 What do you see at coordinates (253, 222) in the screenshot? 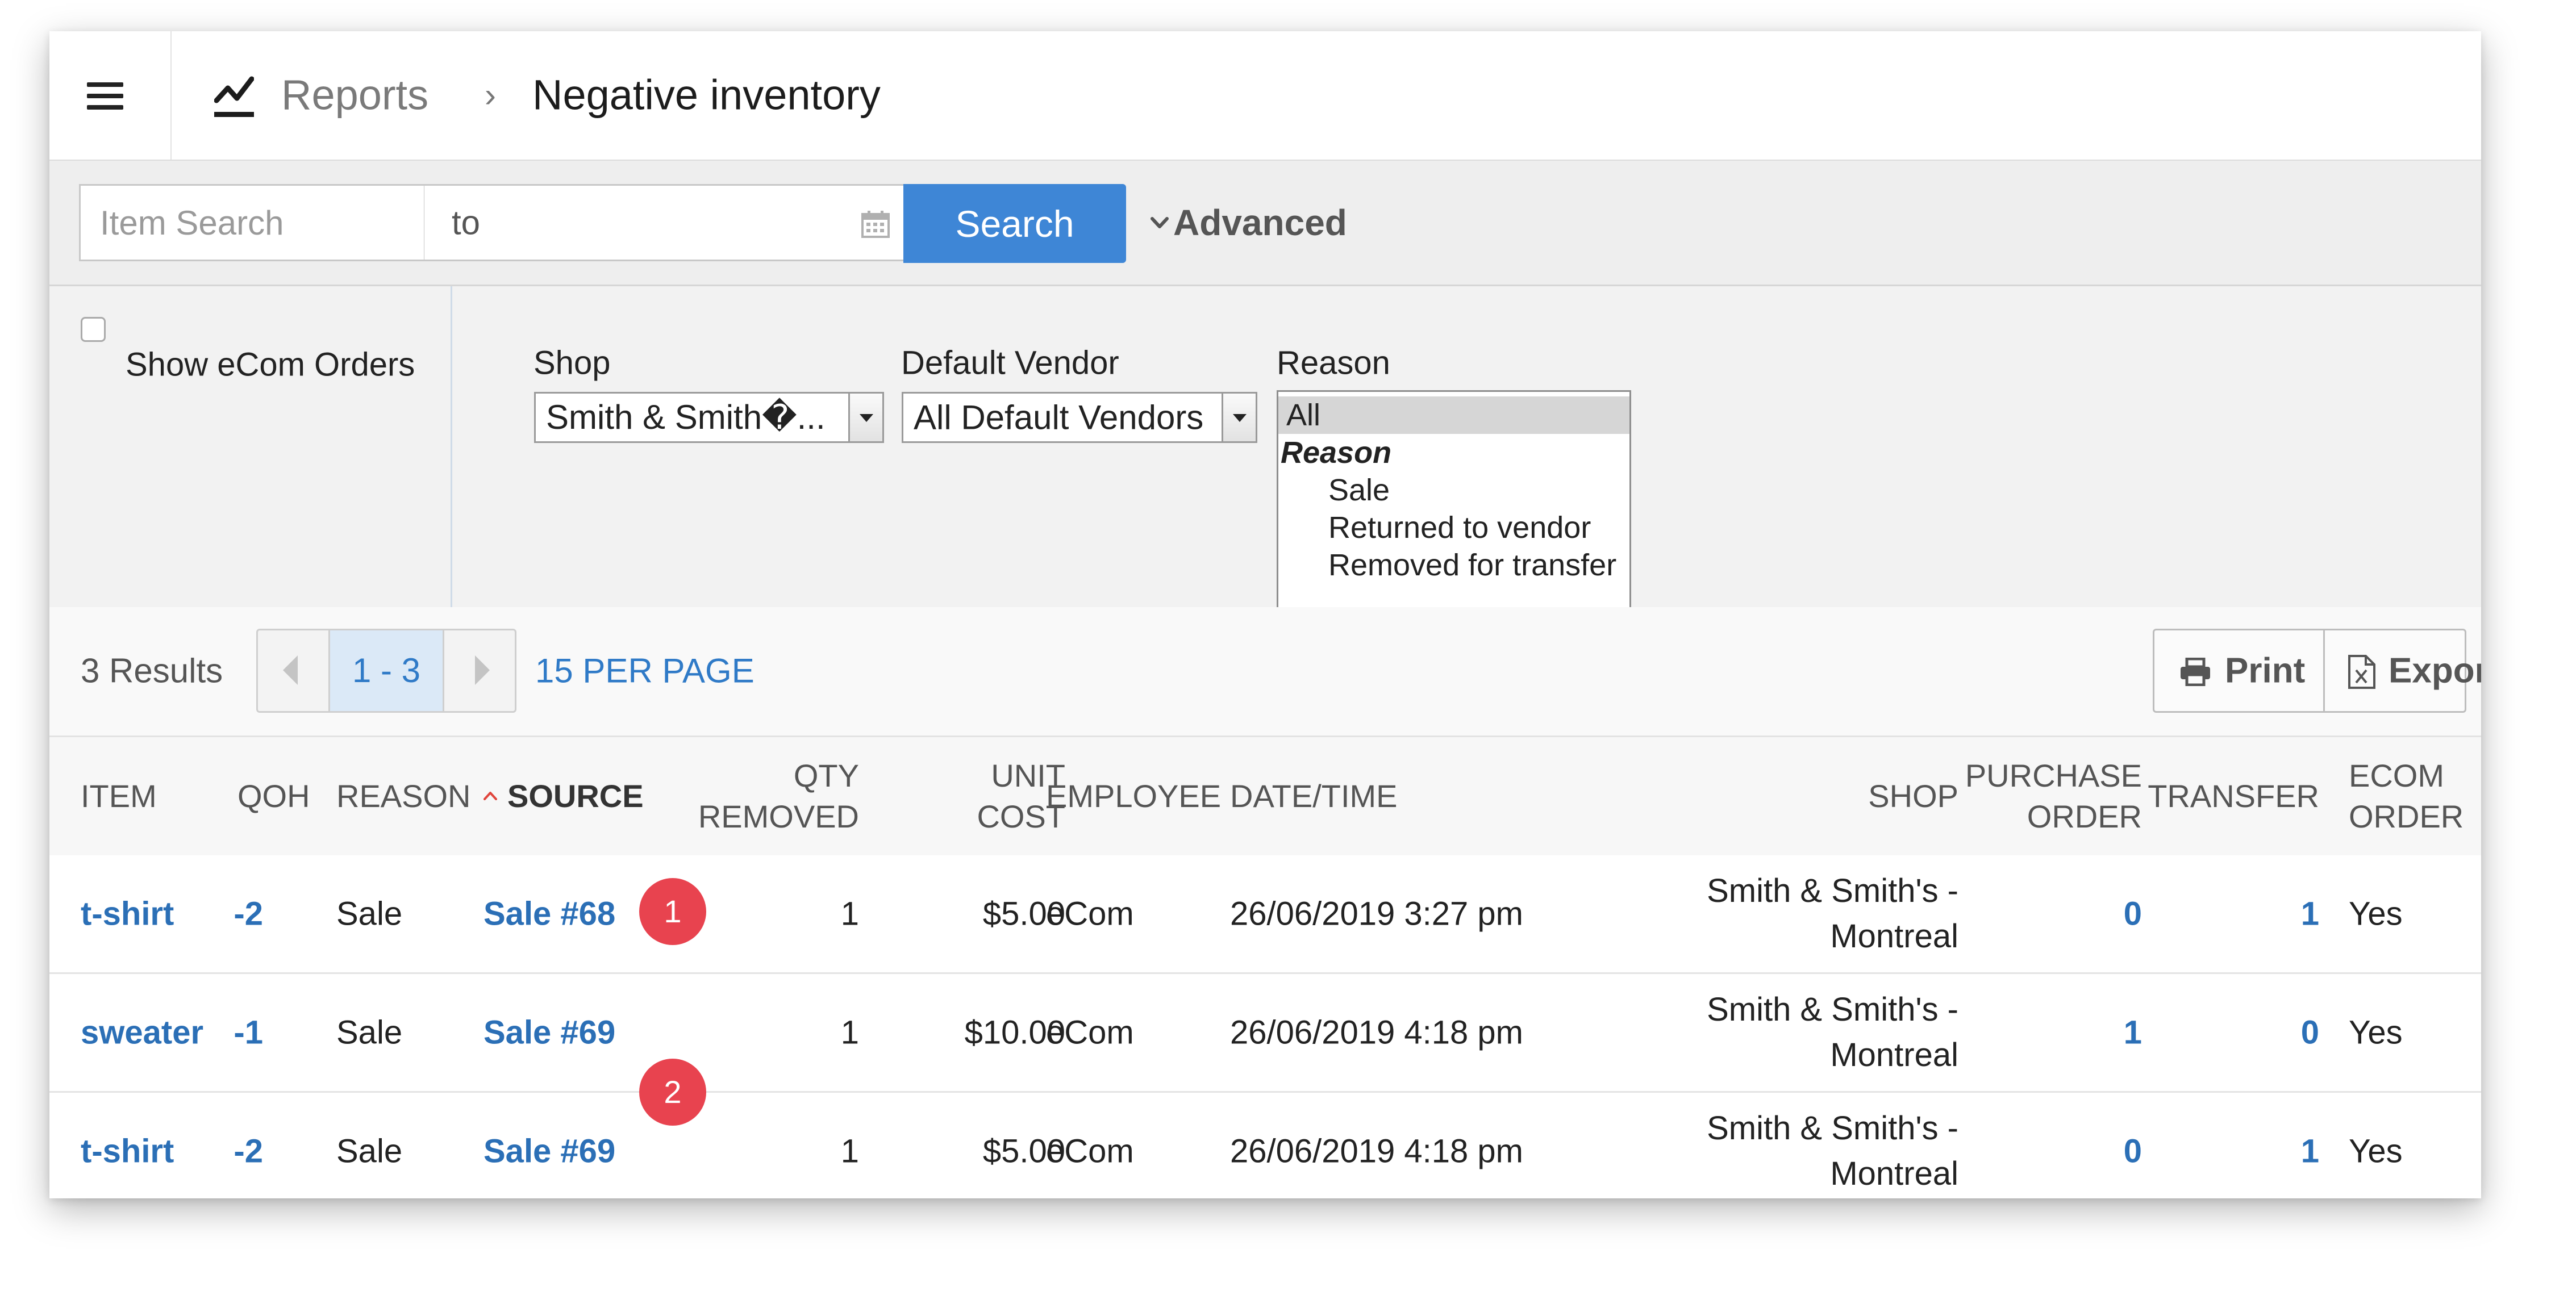
I see `item-search-input` at bounding box center [253, 222].